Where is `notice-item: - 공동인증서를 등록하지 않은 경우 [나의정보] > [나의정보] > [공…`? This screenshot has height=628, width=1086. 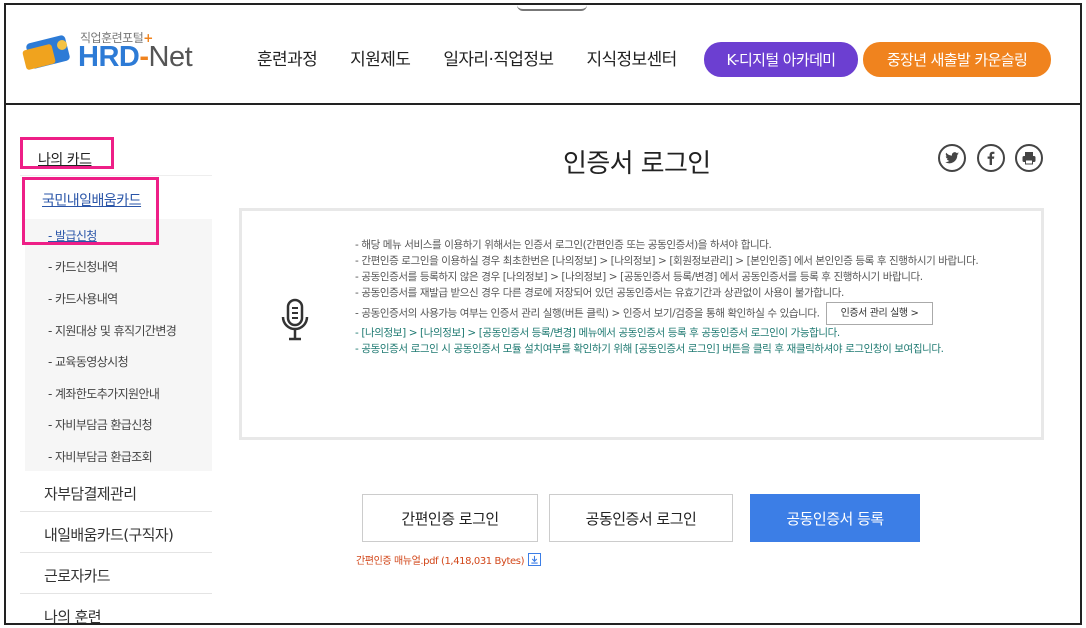 notice-item: - 공동인증서를 등록하지 않은 경우 [나의정보] > [나의정보] > [공… is located at coordinates (639, 277).